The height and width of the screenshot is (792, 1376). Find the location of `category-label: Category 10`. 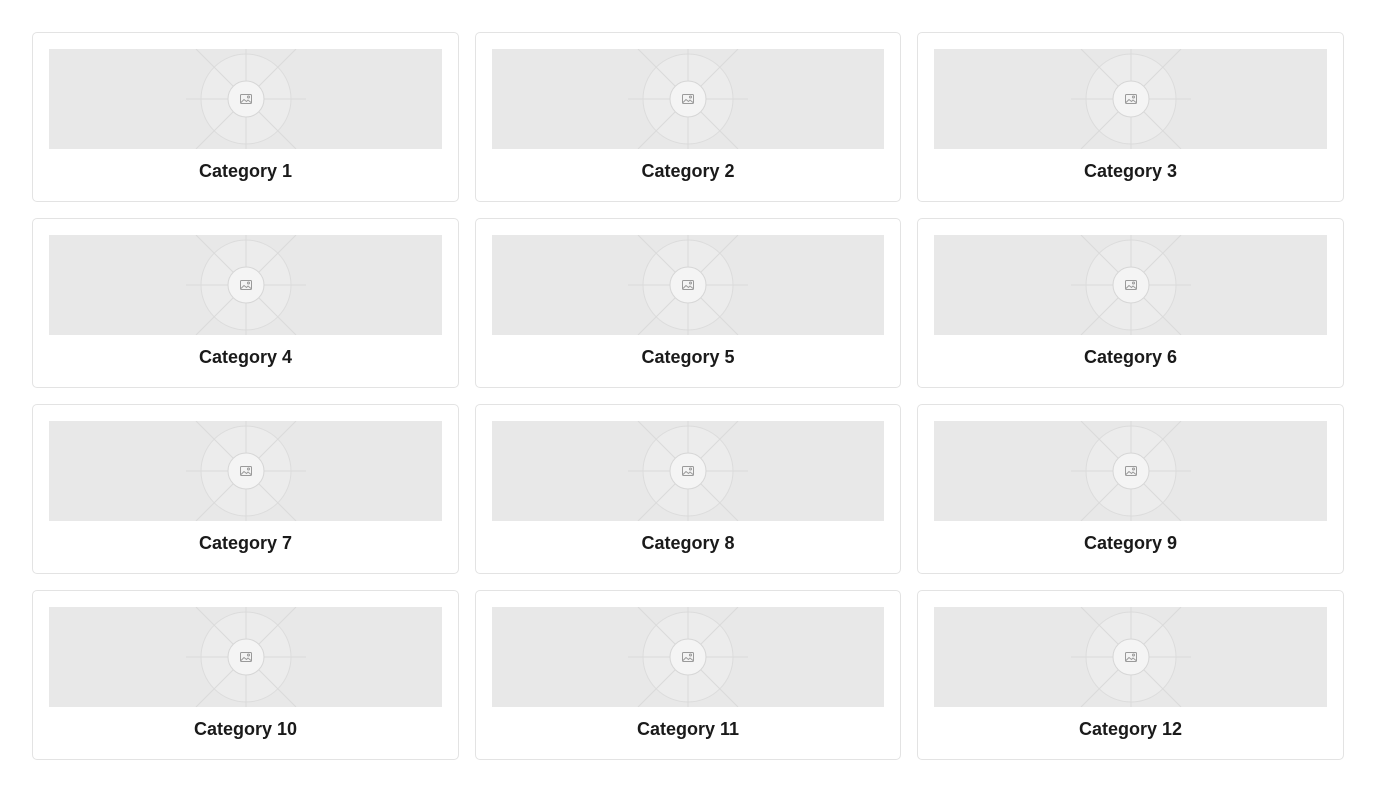

category-label: Category 10 is located at coordinates (245, 729).